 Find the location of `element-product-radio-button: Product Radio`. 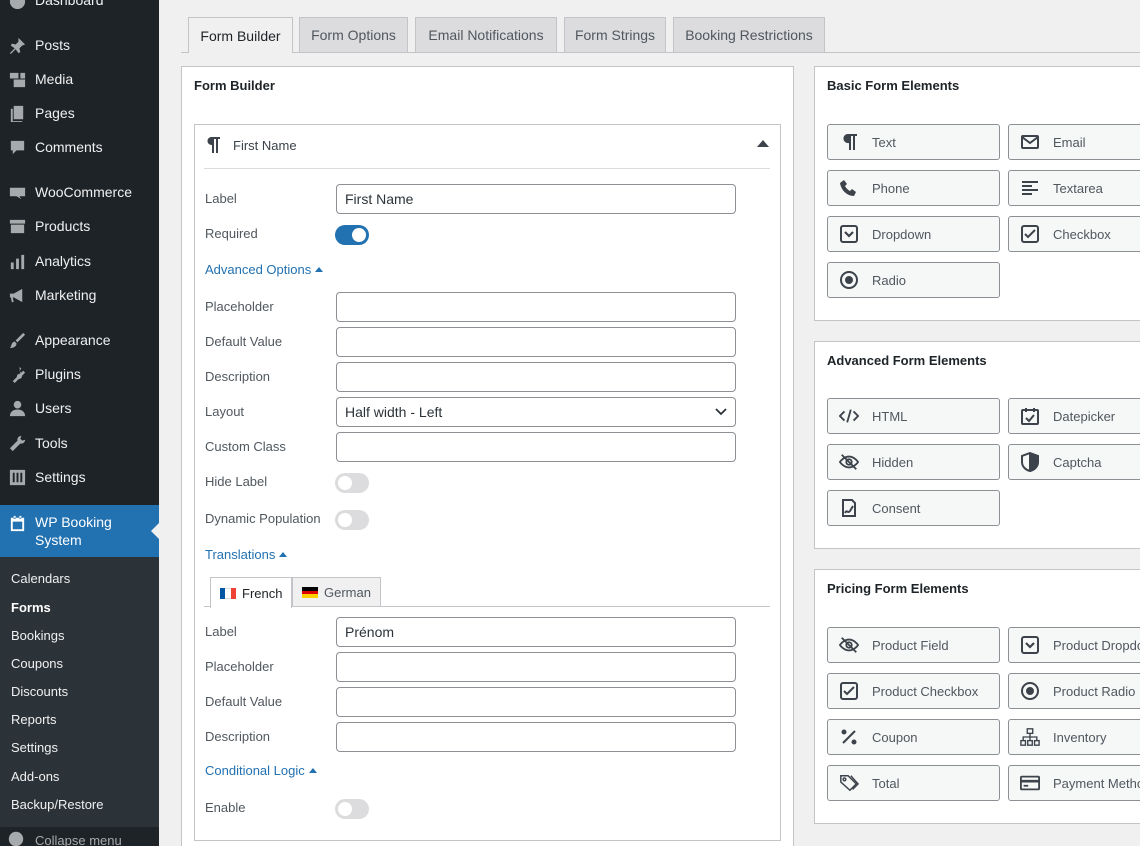

element-product-radio-button: Product Radio is located at coordinates (1074, 691).